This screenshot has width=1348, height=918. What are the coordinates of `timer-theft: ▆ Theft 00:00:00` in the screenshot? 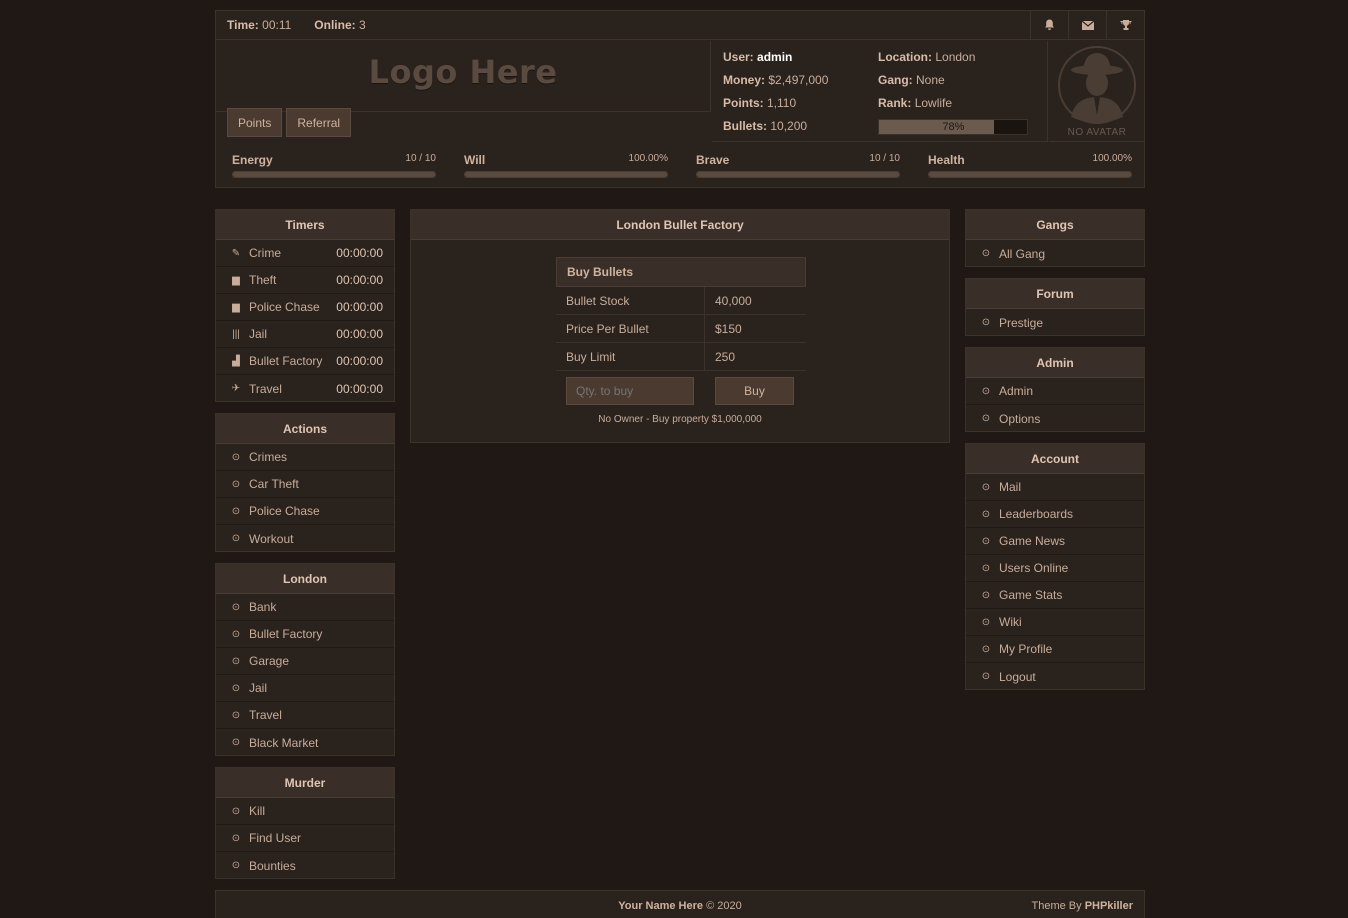 It's located at (305, 280).